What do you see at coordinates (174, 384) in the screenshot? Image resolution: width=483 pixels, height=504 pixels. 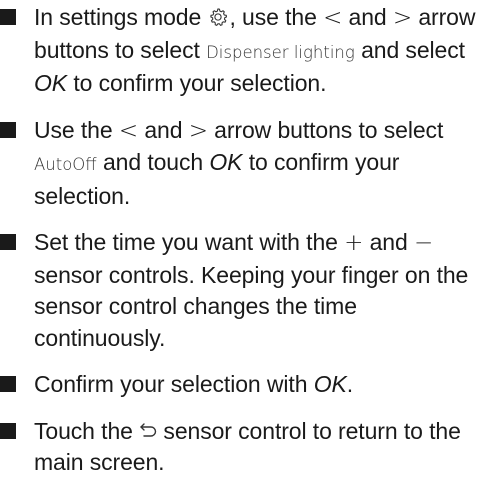 I see `step-text: Confirm your selection with` at bounding box center [174, 384].